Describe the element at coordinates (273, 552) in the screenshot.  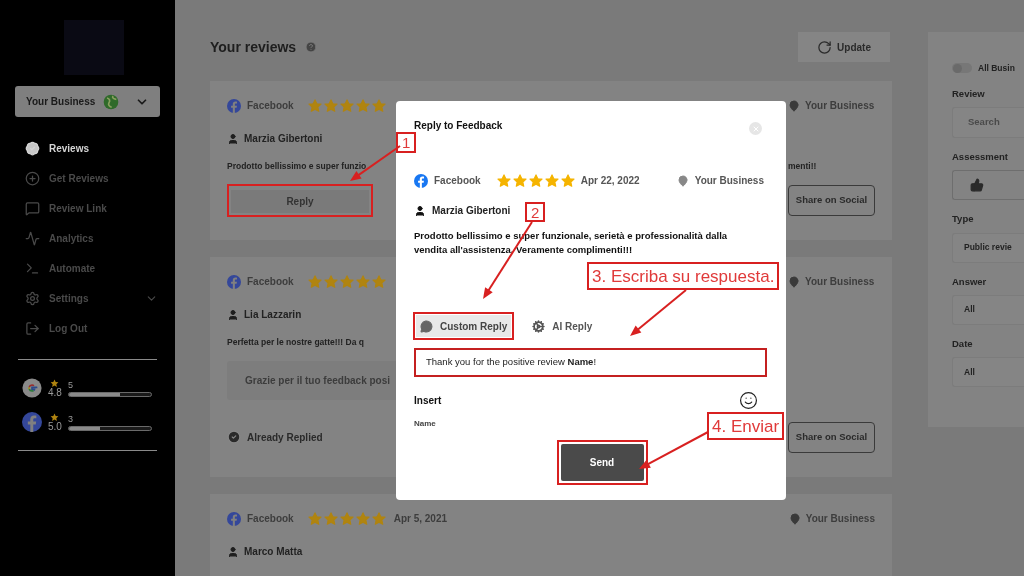
I see `author-name: Marco Matta` at that location.